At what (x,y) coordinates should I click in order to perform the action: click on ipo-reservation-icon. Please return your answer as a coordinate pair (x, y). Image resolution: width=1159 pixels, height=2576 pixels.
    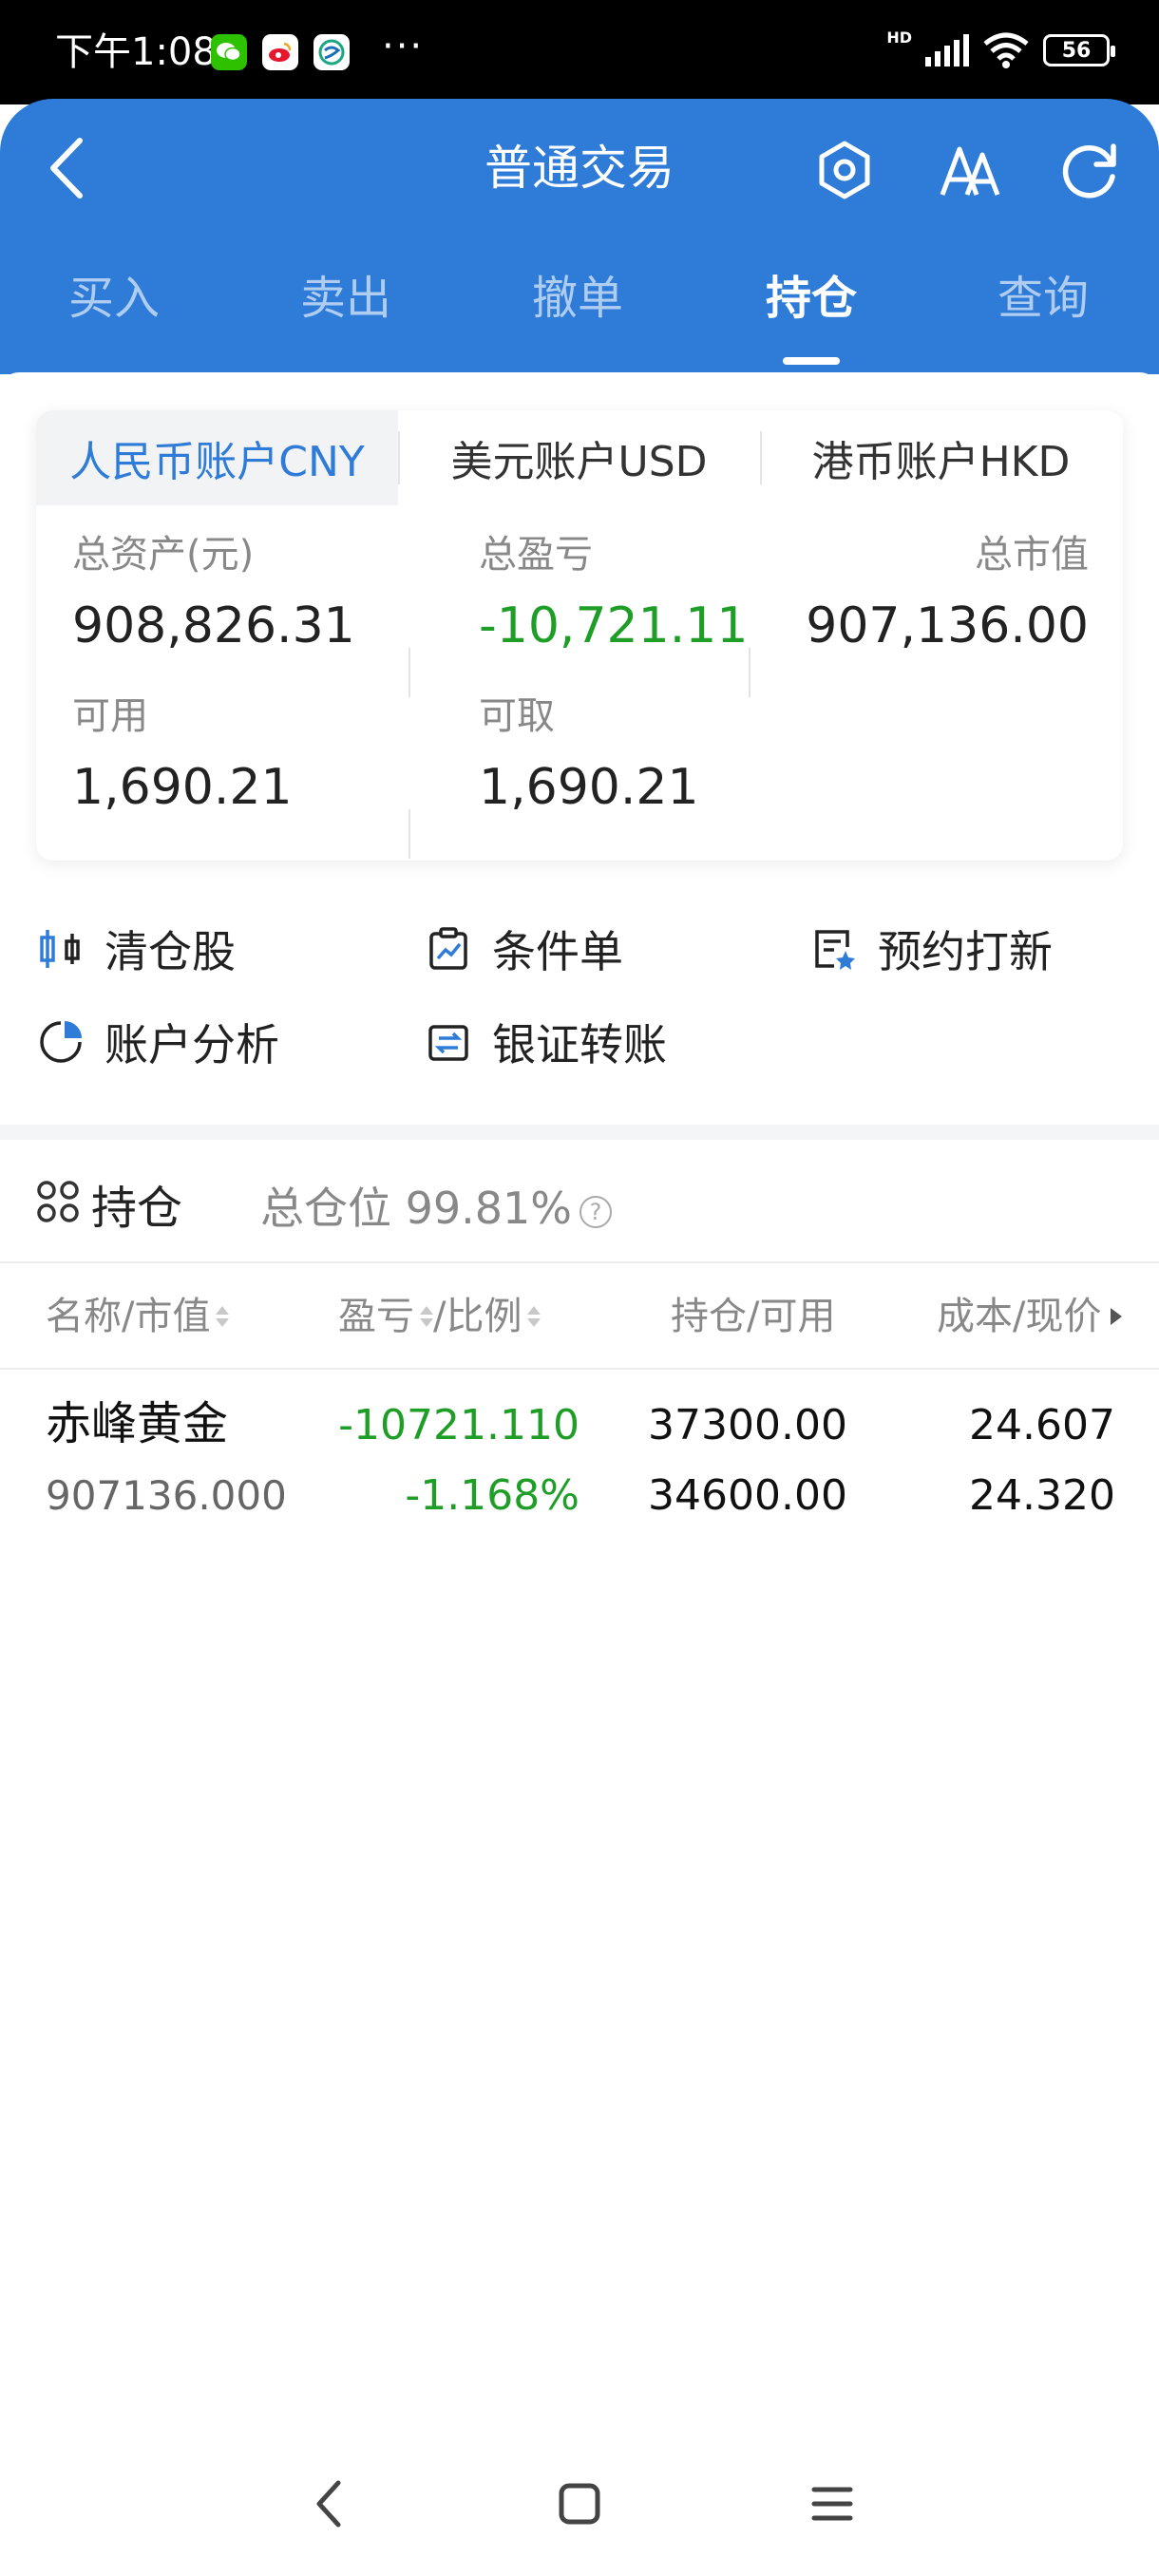
    Looking at the image, I should click on (834, 949).